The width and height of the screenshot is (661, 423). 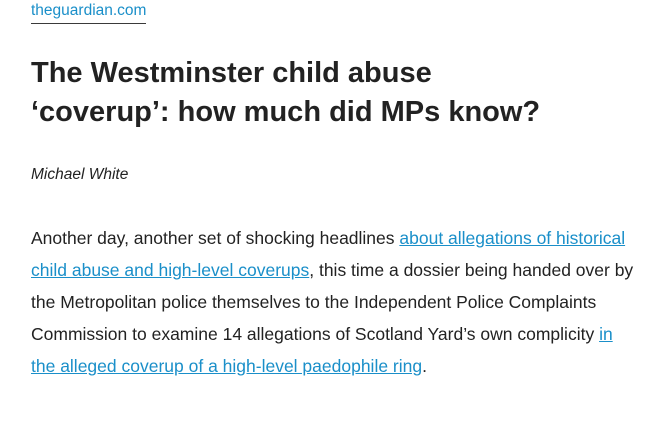 I want to click on site-link: theguardian.com, so click(x=89, y=12).